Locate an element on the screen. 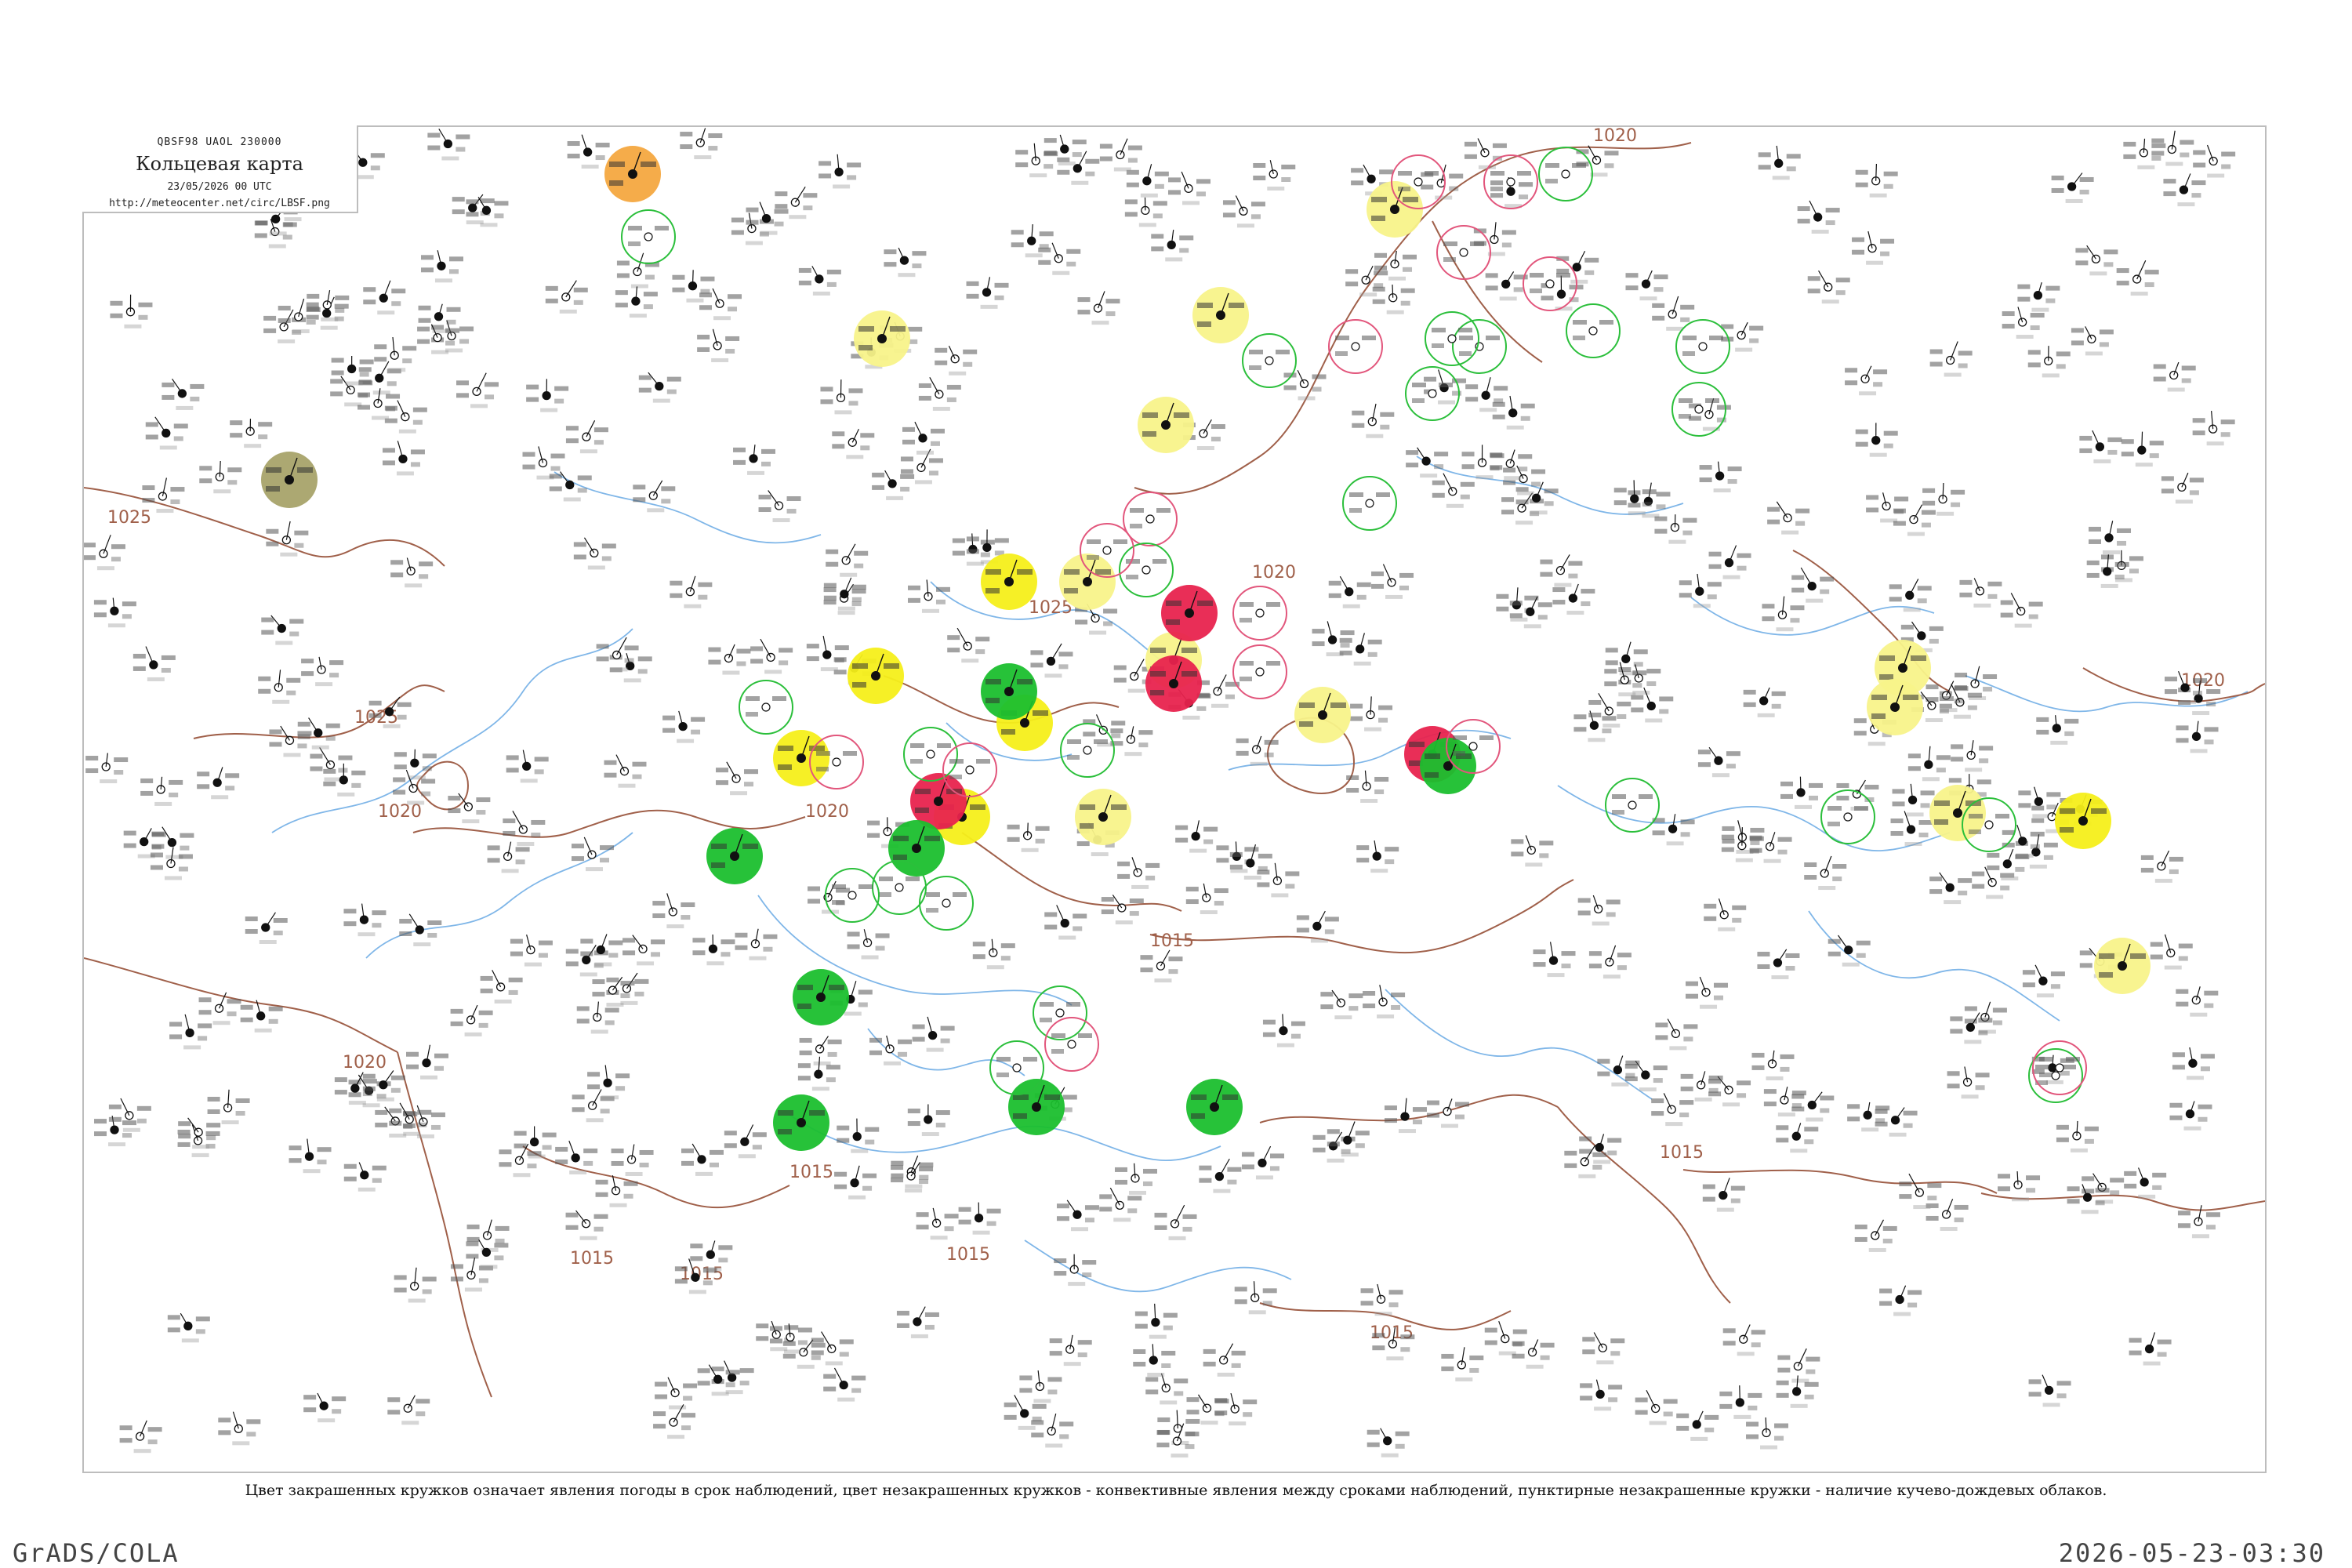  isobar-label: 1020 is located at coordinates (400, 812).